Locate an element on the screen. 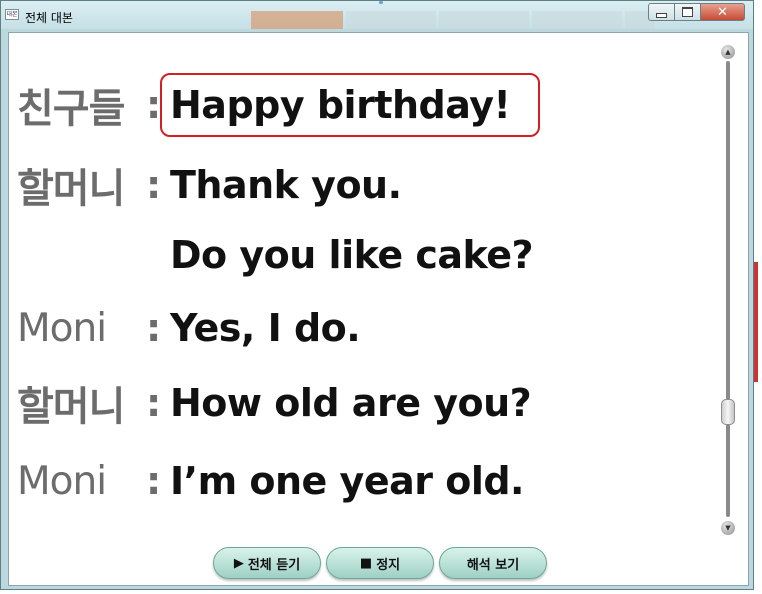 The image size is (762, 594). background-window-edge is located at coordinates (756, 322).